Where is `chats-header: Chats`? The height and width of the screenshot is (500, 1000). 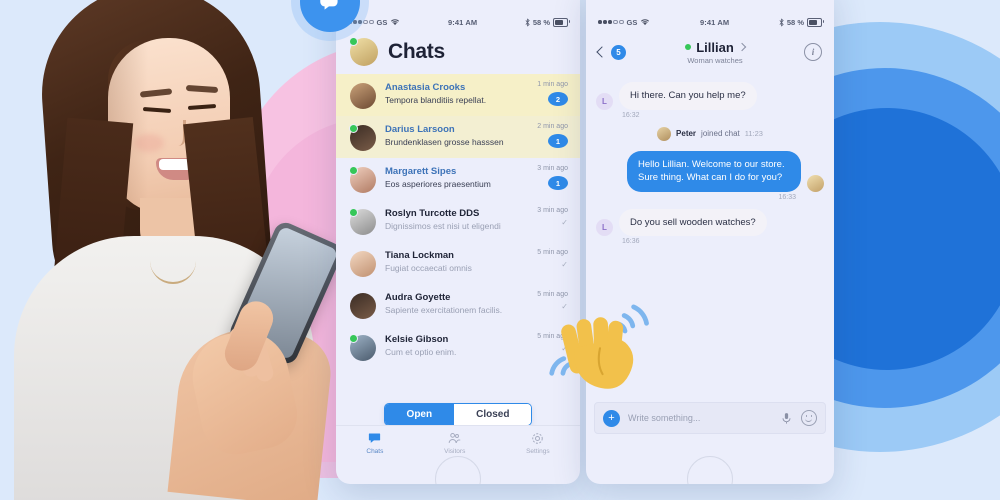
chats-header: Chats is located at coordinates (458, 52).